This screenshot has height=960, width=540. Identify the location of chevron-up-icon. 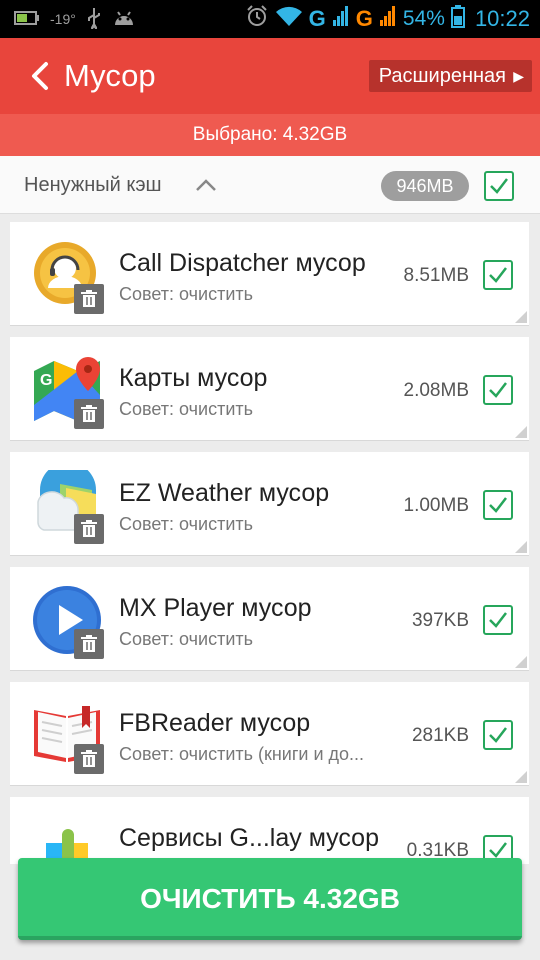
(206, 185).